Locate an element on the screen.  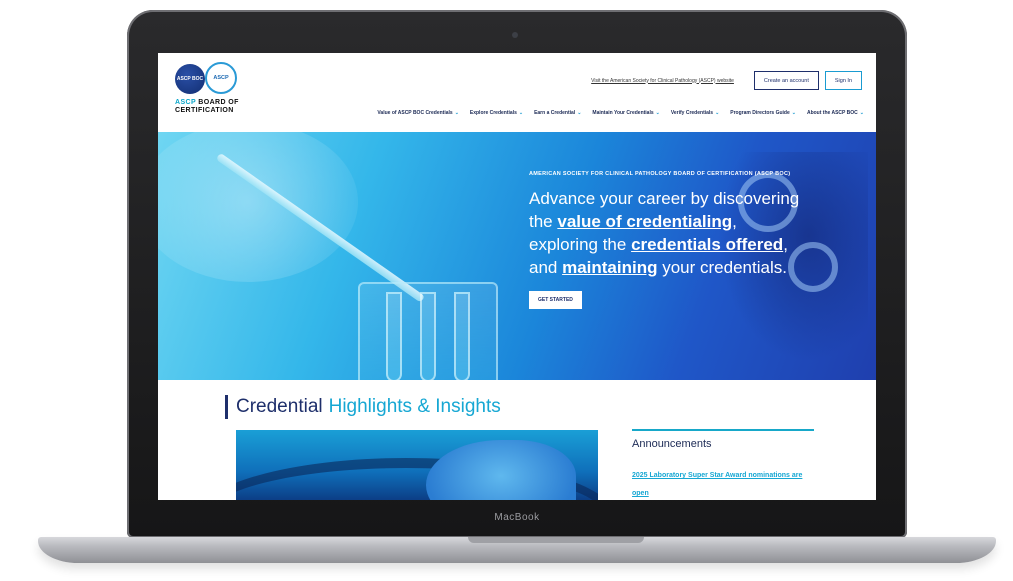
nav-item-label: Program Directors Guide is located at coordinates (760, 113).